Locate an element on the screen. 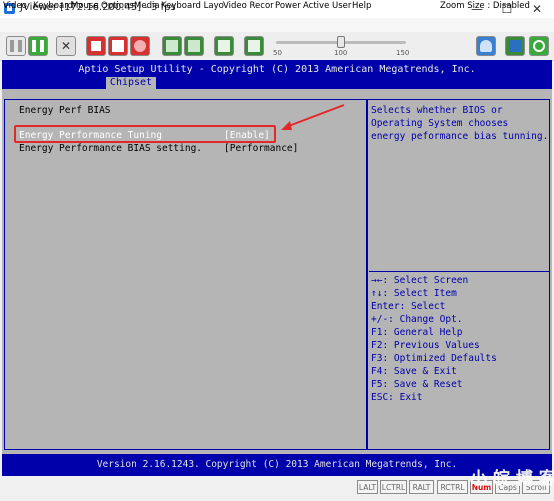 The image size is (554, 501). fullscreen-icon: ✕ is located at coordinates (66, 46).